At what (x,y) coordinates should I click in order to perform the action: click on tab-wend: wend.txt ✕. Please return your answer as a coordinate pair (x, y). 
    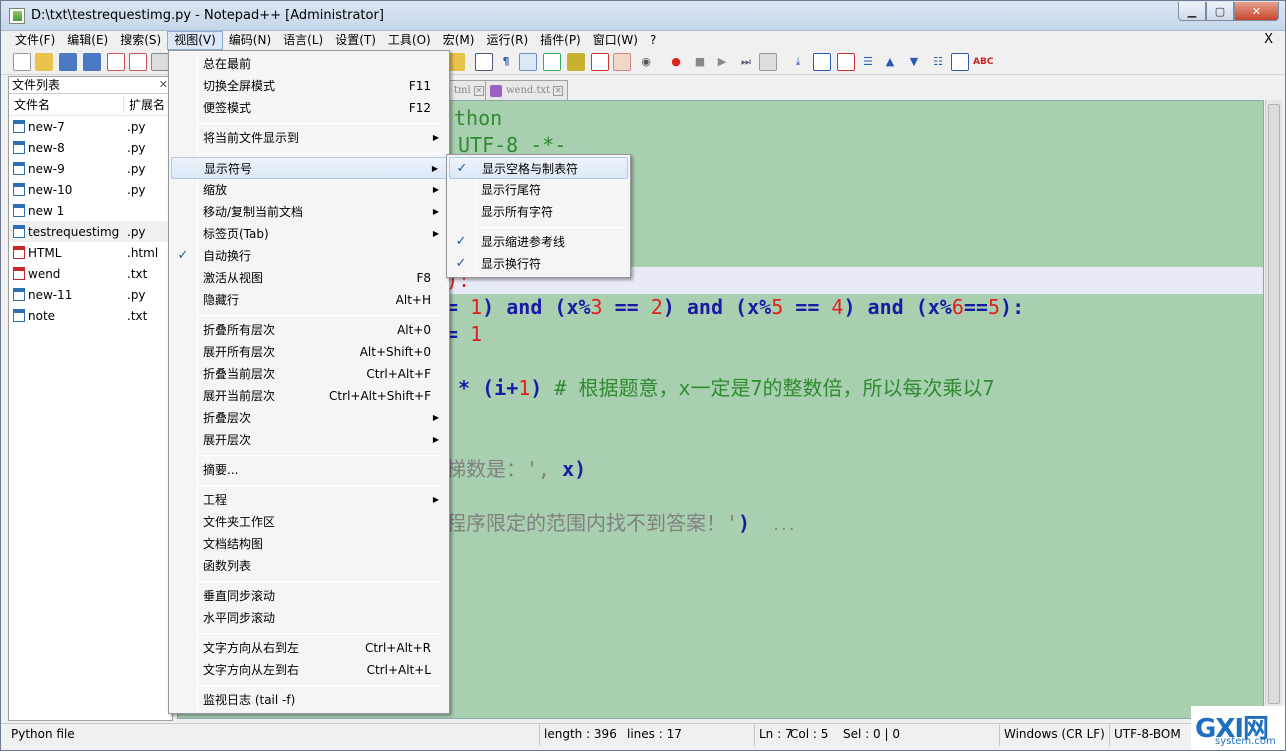
    Looking at the image, I should click on (527, 90).